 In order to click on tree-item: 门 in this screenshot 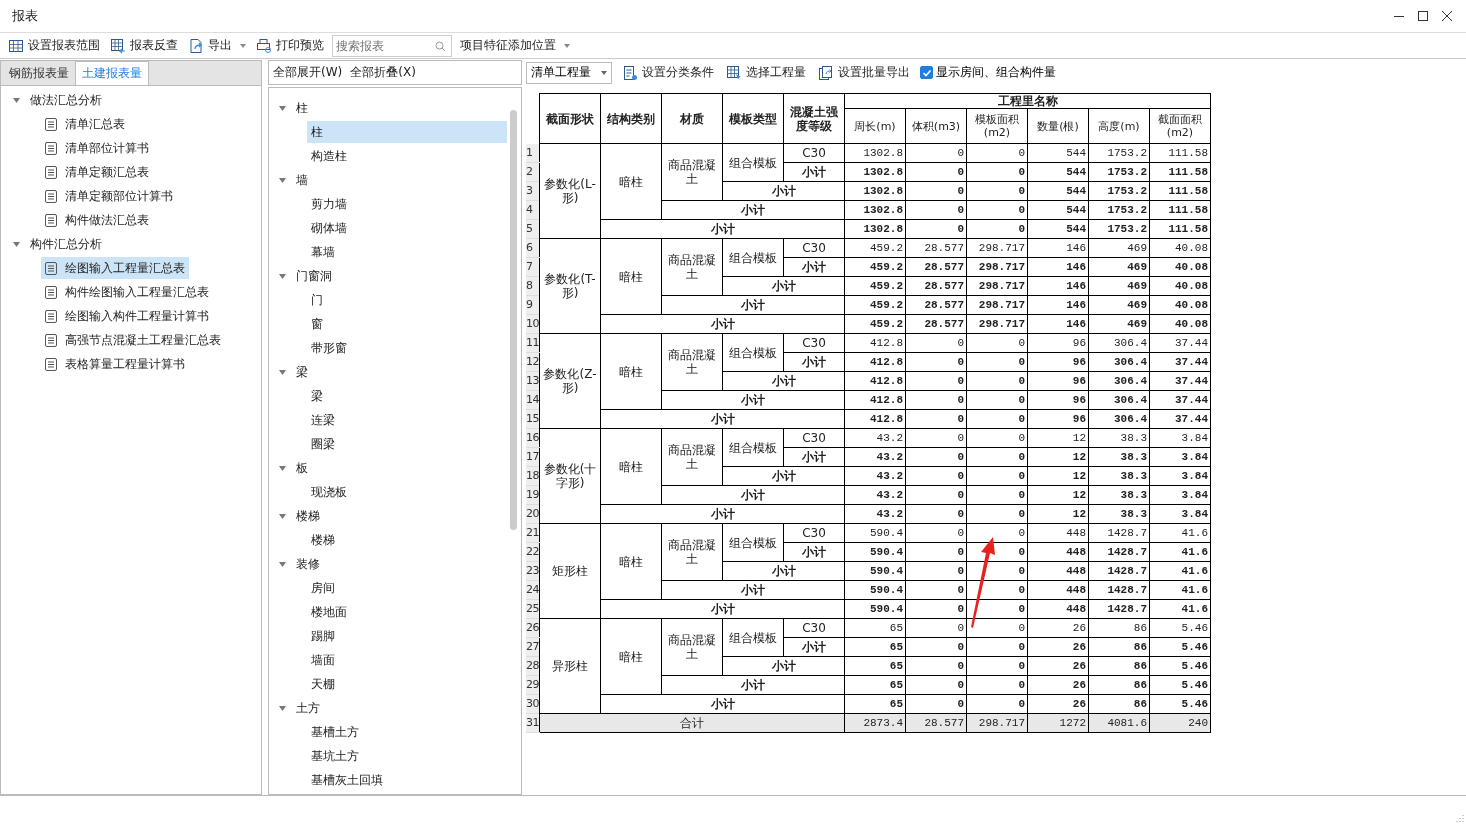, I will do `click(407, 300)`.